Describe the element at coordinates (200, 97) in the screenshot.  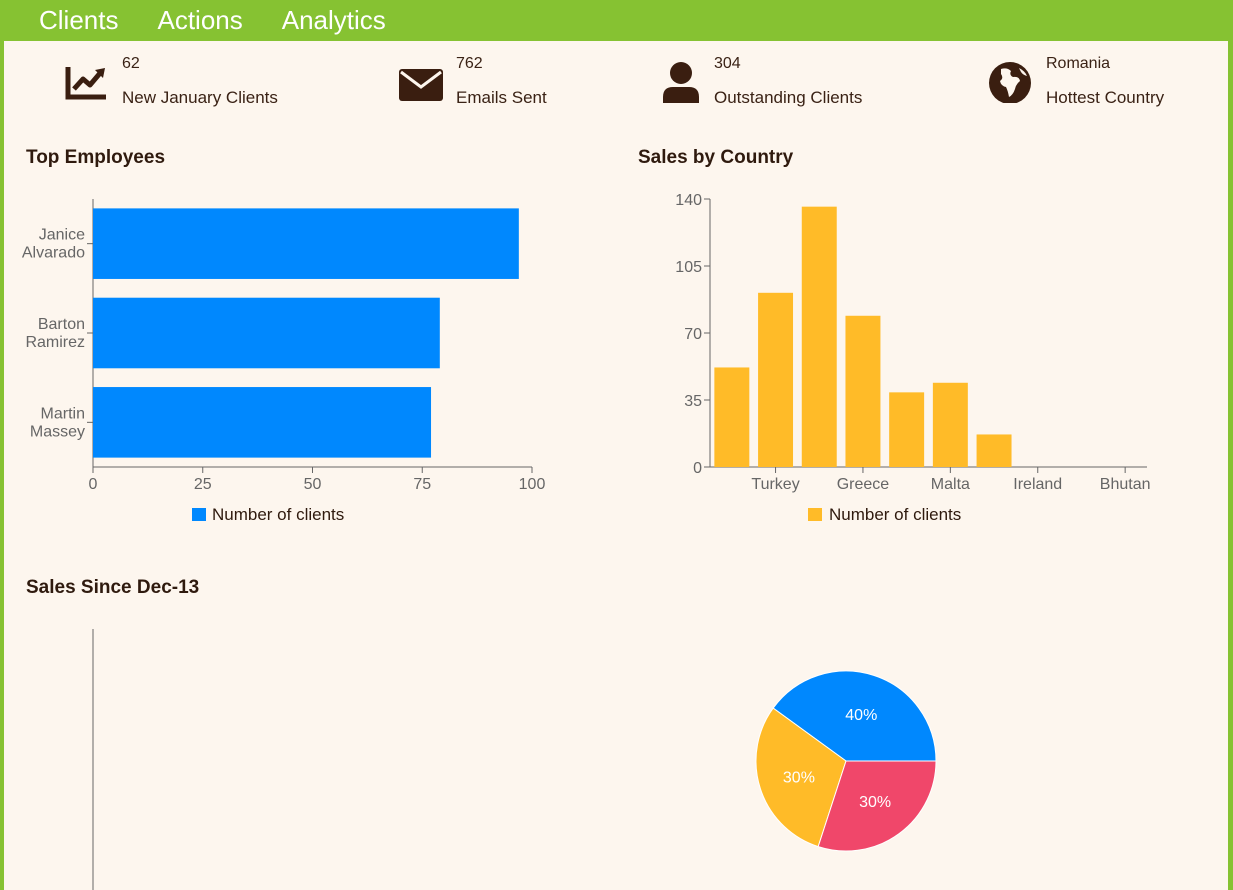
I see `kpi-label: New January Clients` at that location.